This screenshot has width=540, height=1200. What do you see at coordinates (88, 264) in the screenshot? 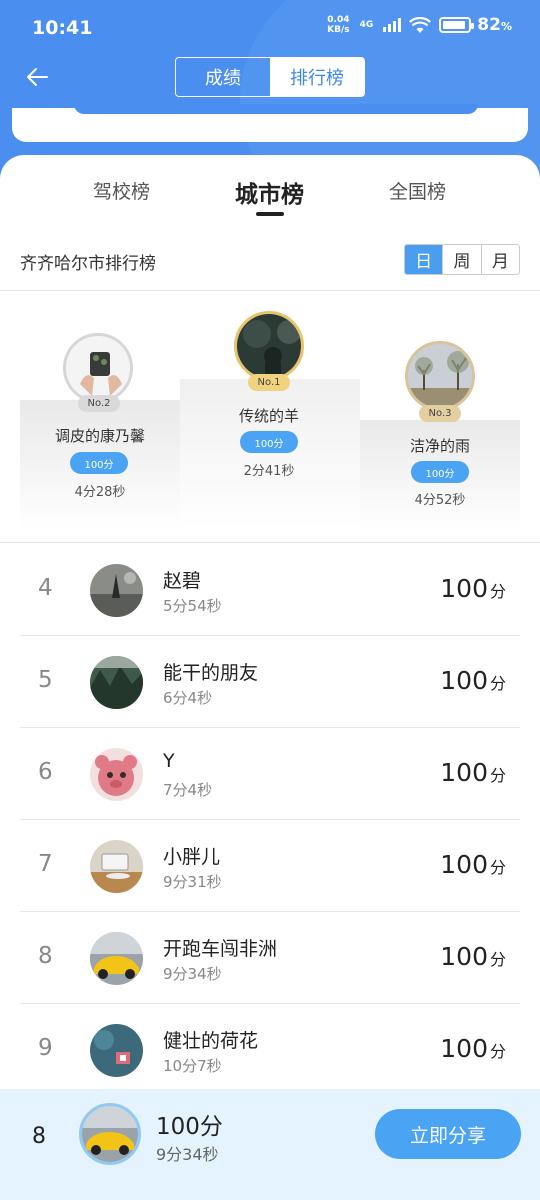
I see `ranking-title: 齐齐哈尔市排行榜` at bounding box center [88, 264].